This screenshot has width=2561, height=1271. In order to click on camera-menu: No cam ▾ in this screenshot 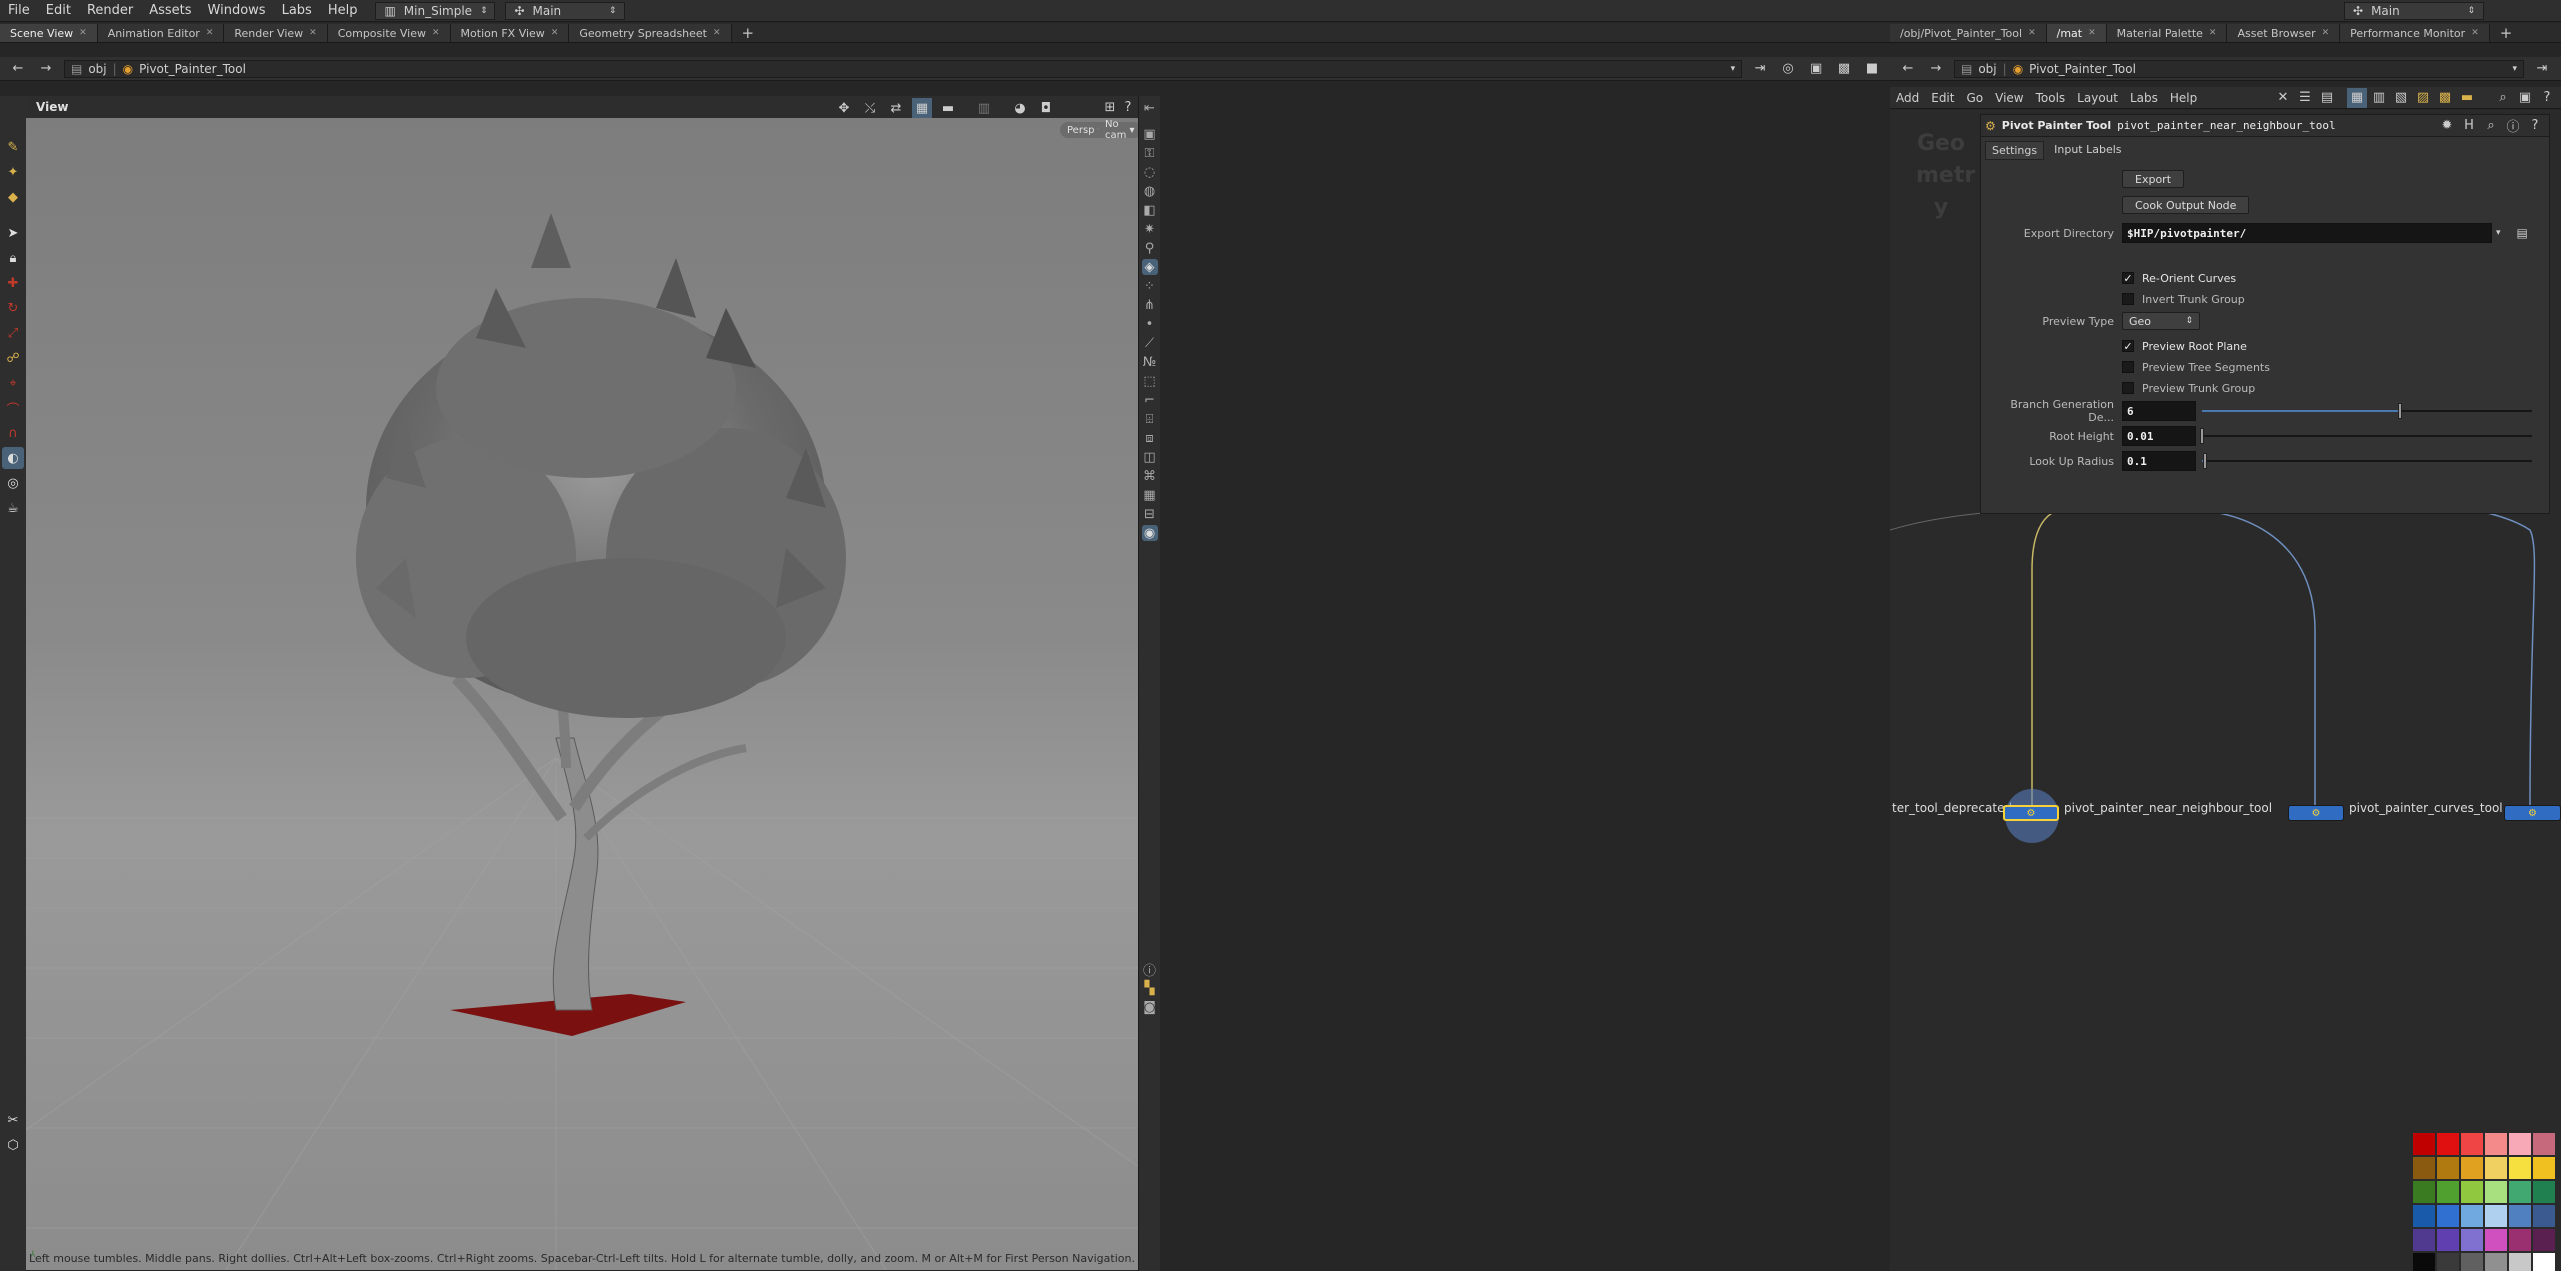, I will do `click(1118, 130)`.